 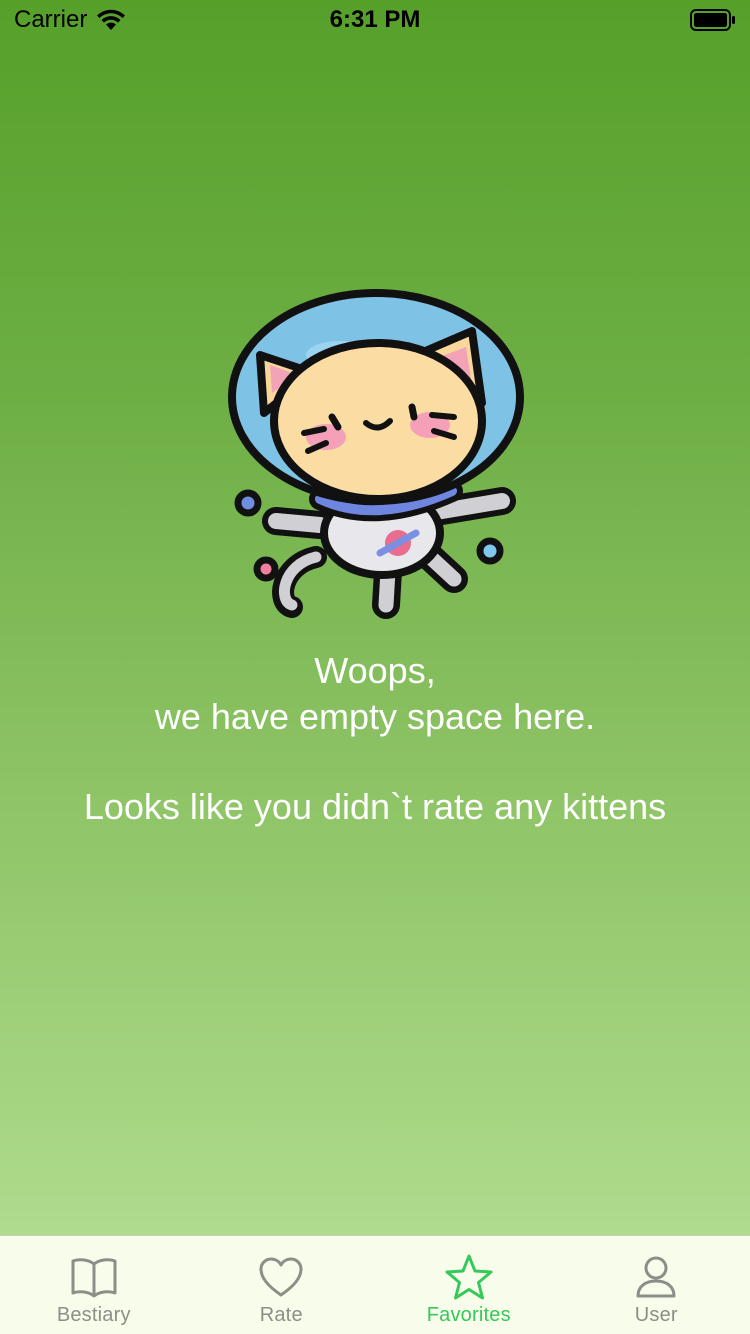 I want to click on book-icon, so click(x=94, y=1277).